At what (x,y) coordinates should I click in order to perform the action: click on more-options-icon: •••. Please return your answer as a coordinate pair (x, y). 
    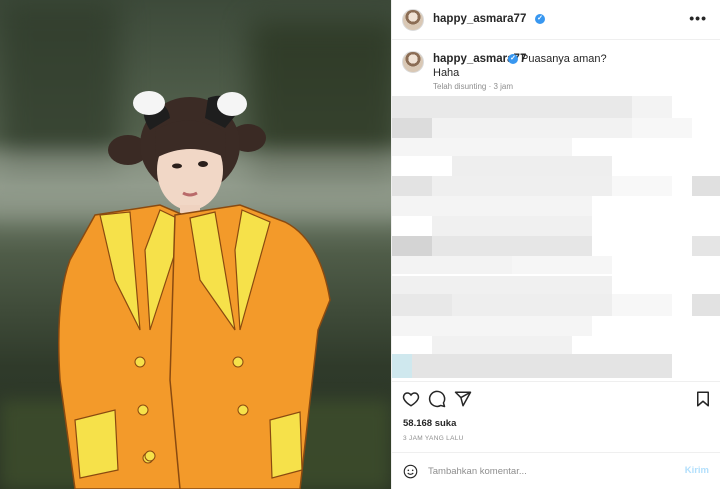
    Looking at the image, I should click on (698, 18).